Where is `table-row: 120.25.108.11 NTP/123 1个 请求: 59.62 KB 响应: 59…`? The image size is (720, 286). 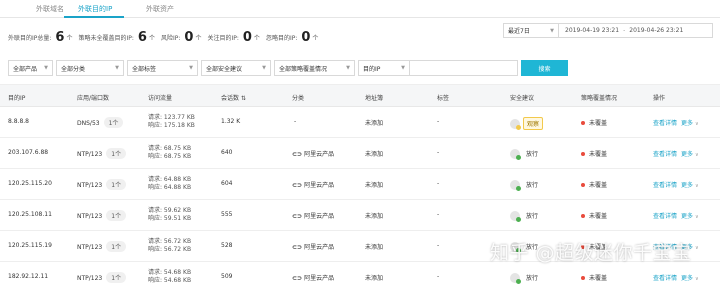 table-row: 120.25.108.11 NTP/123 1个 请求: 59.62 KB 响应: 59… is located at coordinates (360, 215).